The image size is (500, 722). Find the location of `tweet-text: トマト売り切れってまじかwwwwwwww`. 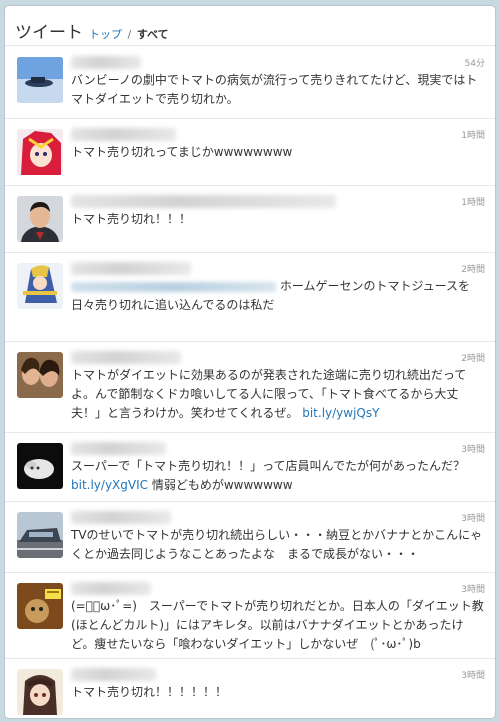

tweet-text: トマト売り切れってまじかwwwwwwww is located at coordinates (182, 152).